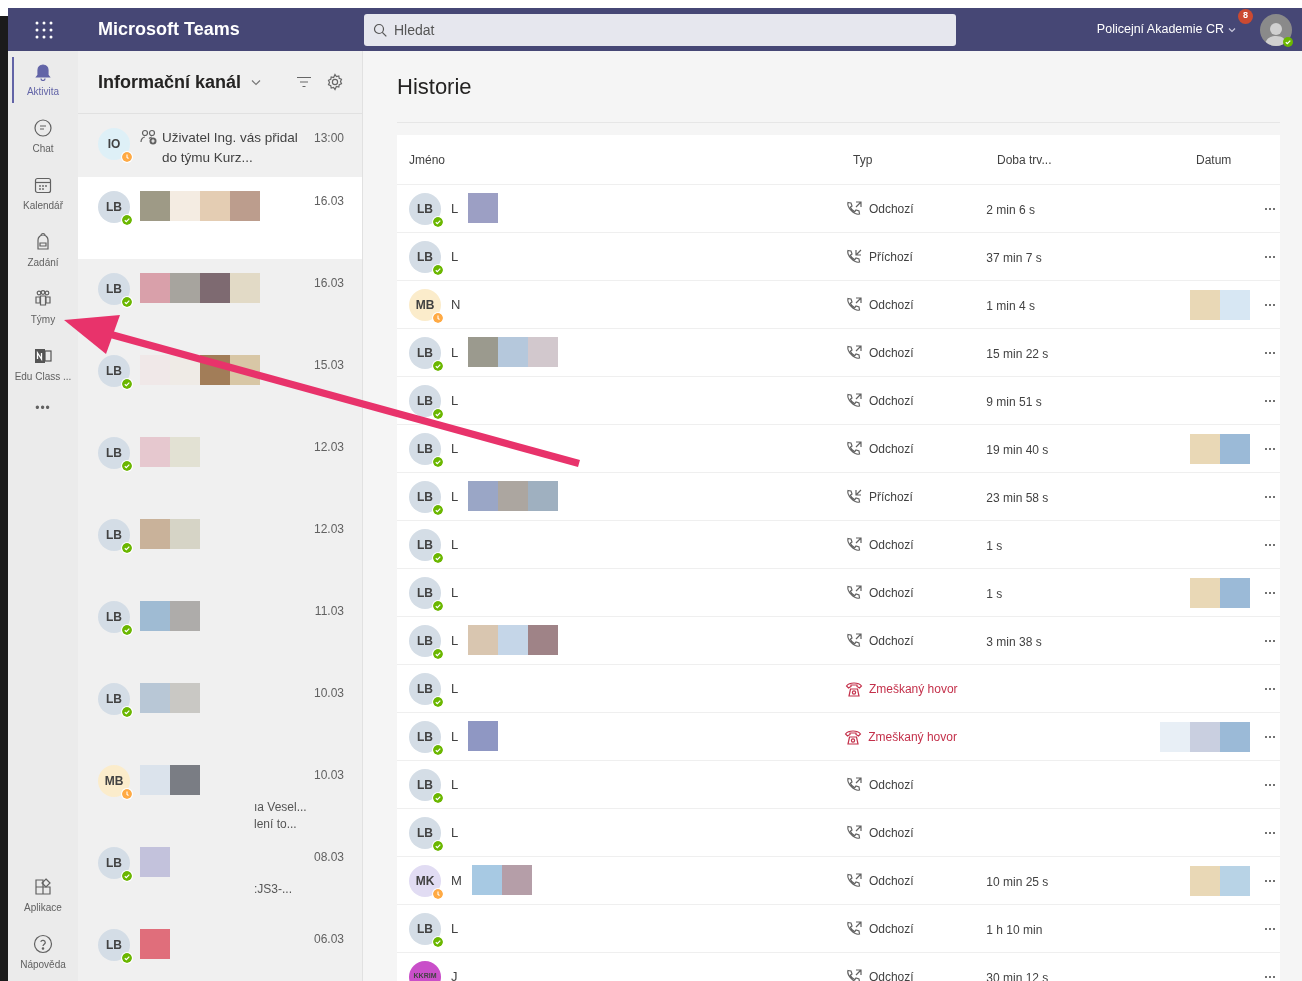  What do you see at coordinates (43, 79) in the screenshot?
I see `rail-tab: Aktivita` at bounding box center [43, 79].